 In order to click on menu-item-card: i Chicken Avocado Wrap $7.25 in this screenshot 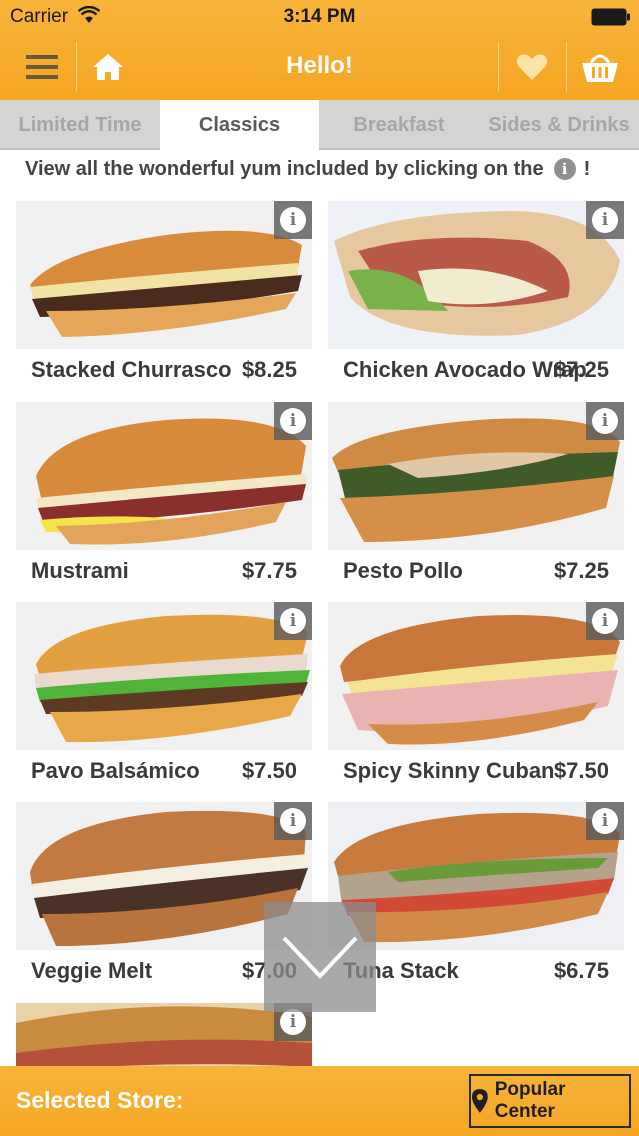, I will do `click(476, 296)`.